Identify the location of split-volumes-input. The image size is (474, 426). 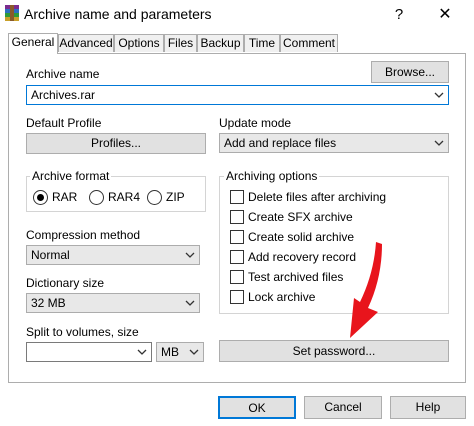
(89, 352).